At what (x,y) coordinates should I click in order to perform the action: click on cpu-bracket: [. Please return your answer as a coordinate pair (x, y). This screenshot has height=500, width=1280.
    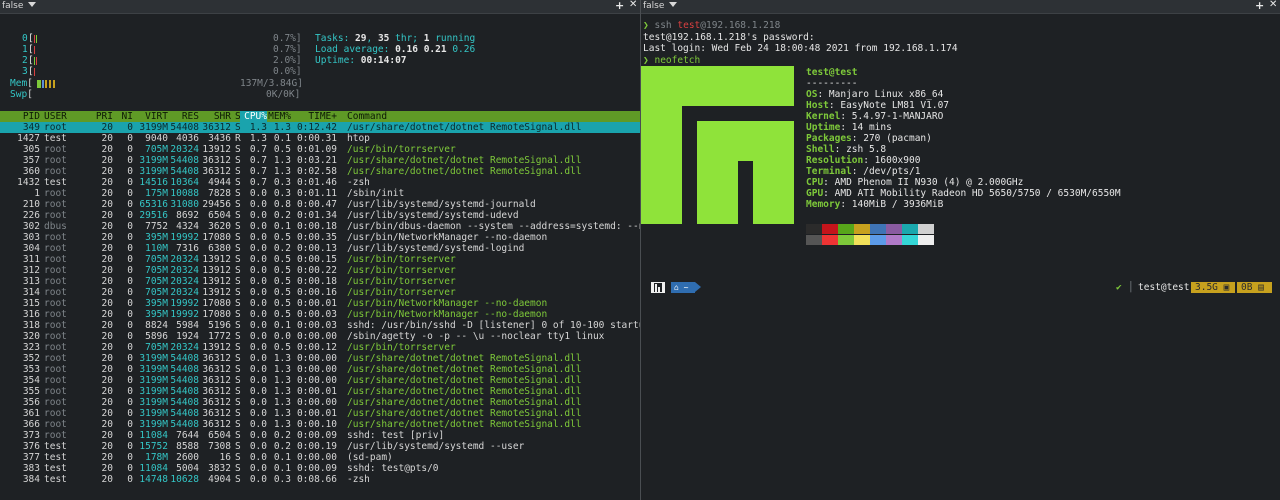
    Looking at the image, I should click on (31, 49).